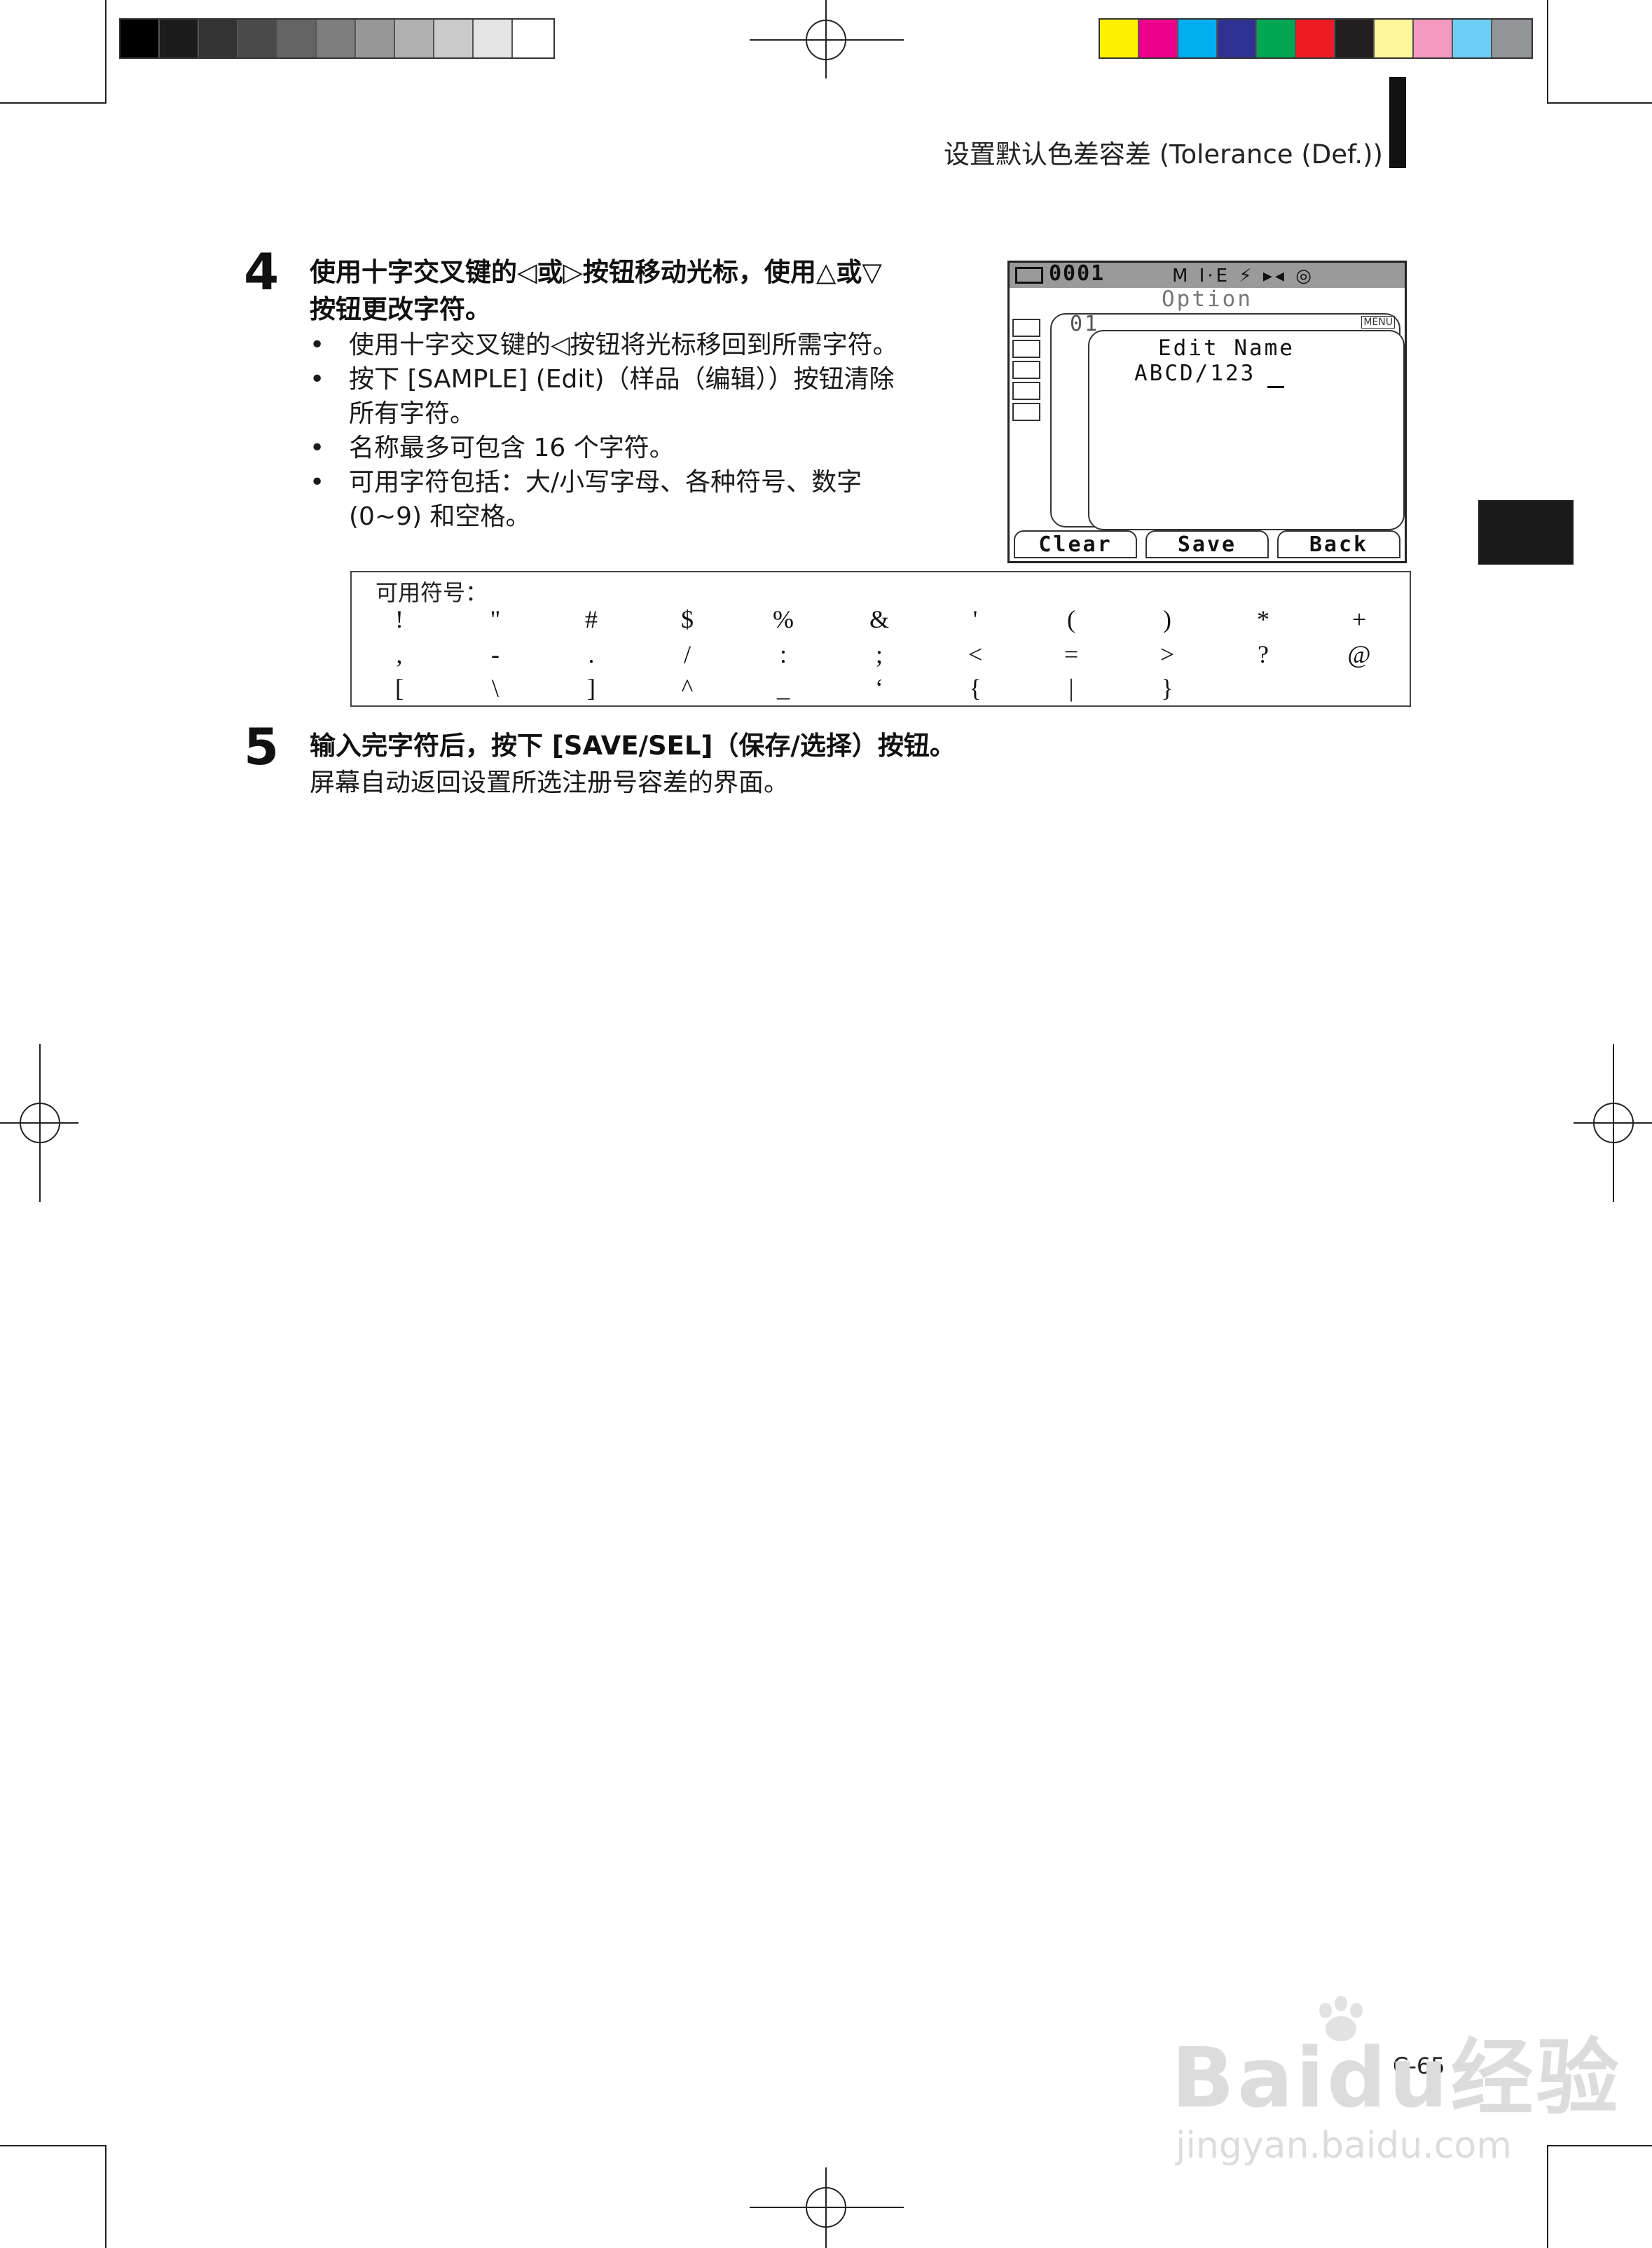  What do you see at coordinates (646, 448) in the screenshot?
I see `bullet-item: 名称最多可包含 16 个字符。` at bounding box center [646, 448].